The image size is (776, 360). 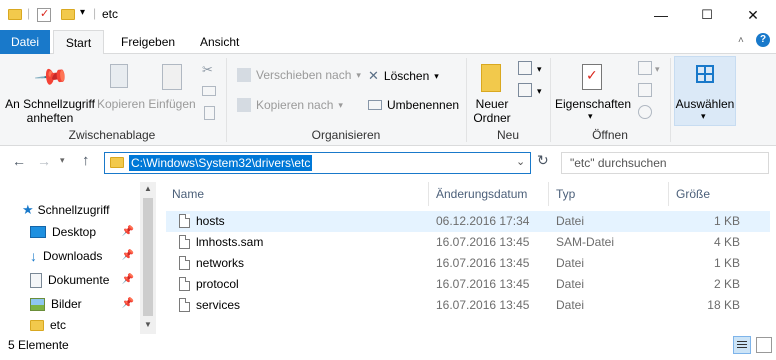 What do you see at coordinates (219, 42) in the screenshot?
I see `tab-view: Ansicht` at bounding box center [219, 42].